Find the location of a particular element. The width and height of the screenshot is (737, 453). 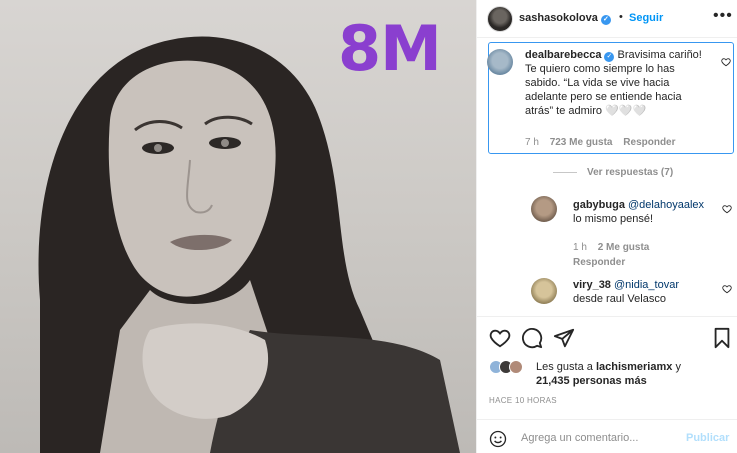

comment-composer: Publicar is located at coordinates (607, 436).